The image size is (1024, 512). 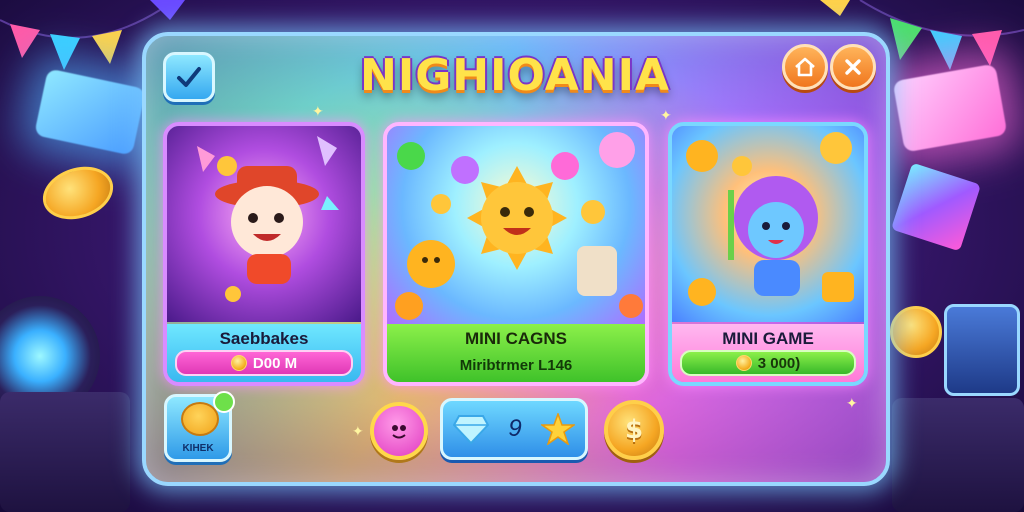 I want to click on game-card-2: MINI CAGNS Miribtrmer L146, so click(x=516, y=254).